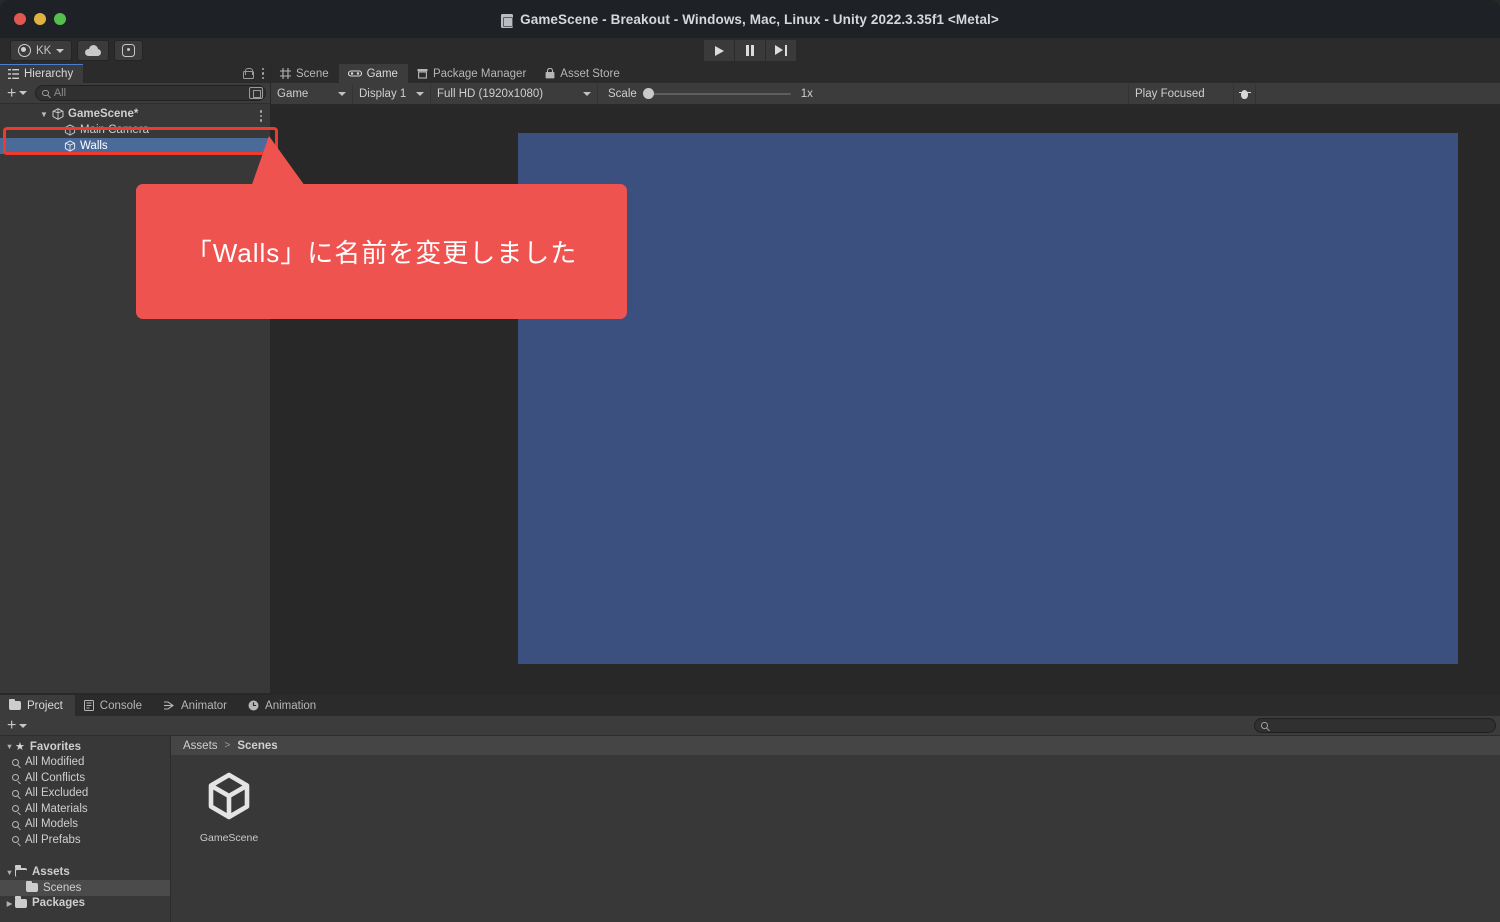 The width and height of the screenshot is (1500, 922). I want to click on step-button, so click(781, 50).